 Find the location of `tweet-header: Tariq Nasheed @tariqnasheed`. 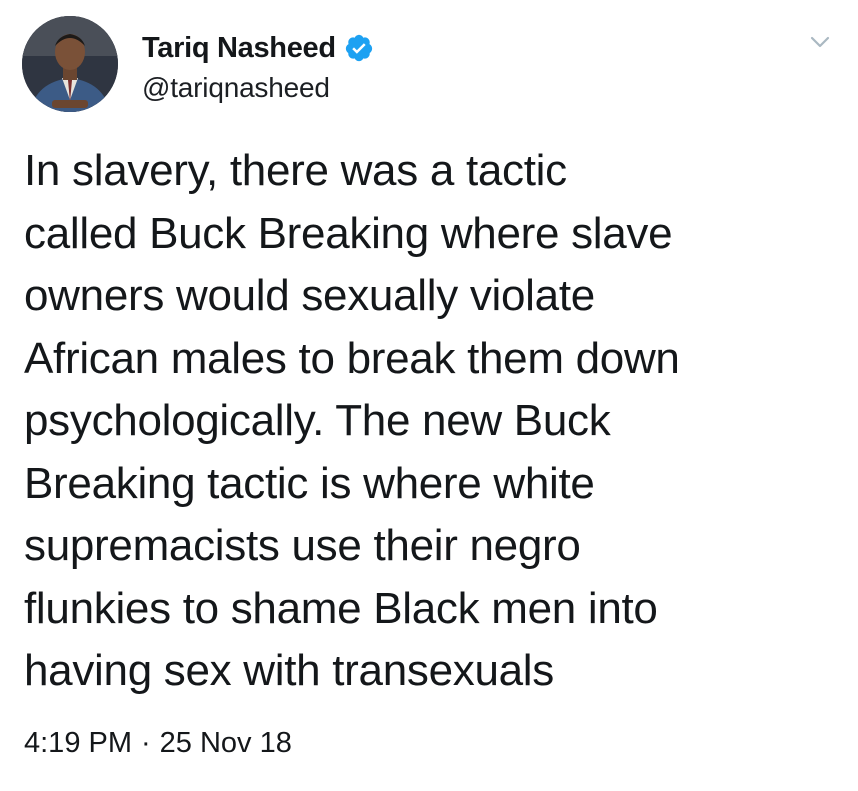

tweet-header: Tariq Nasheed @tariqnasheed is located at coordinates (432, 64).